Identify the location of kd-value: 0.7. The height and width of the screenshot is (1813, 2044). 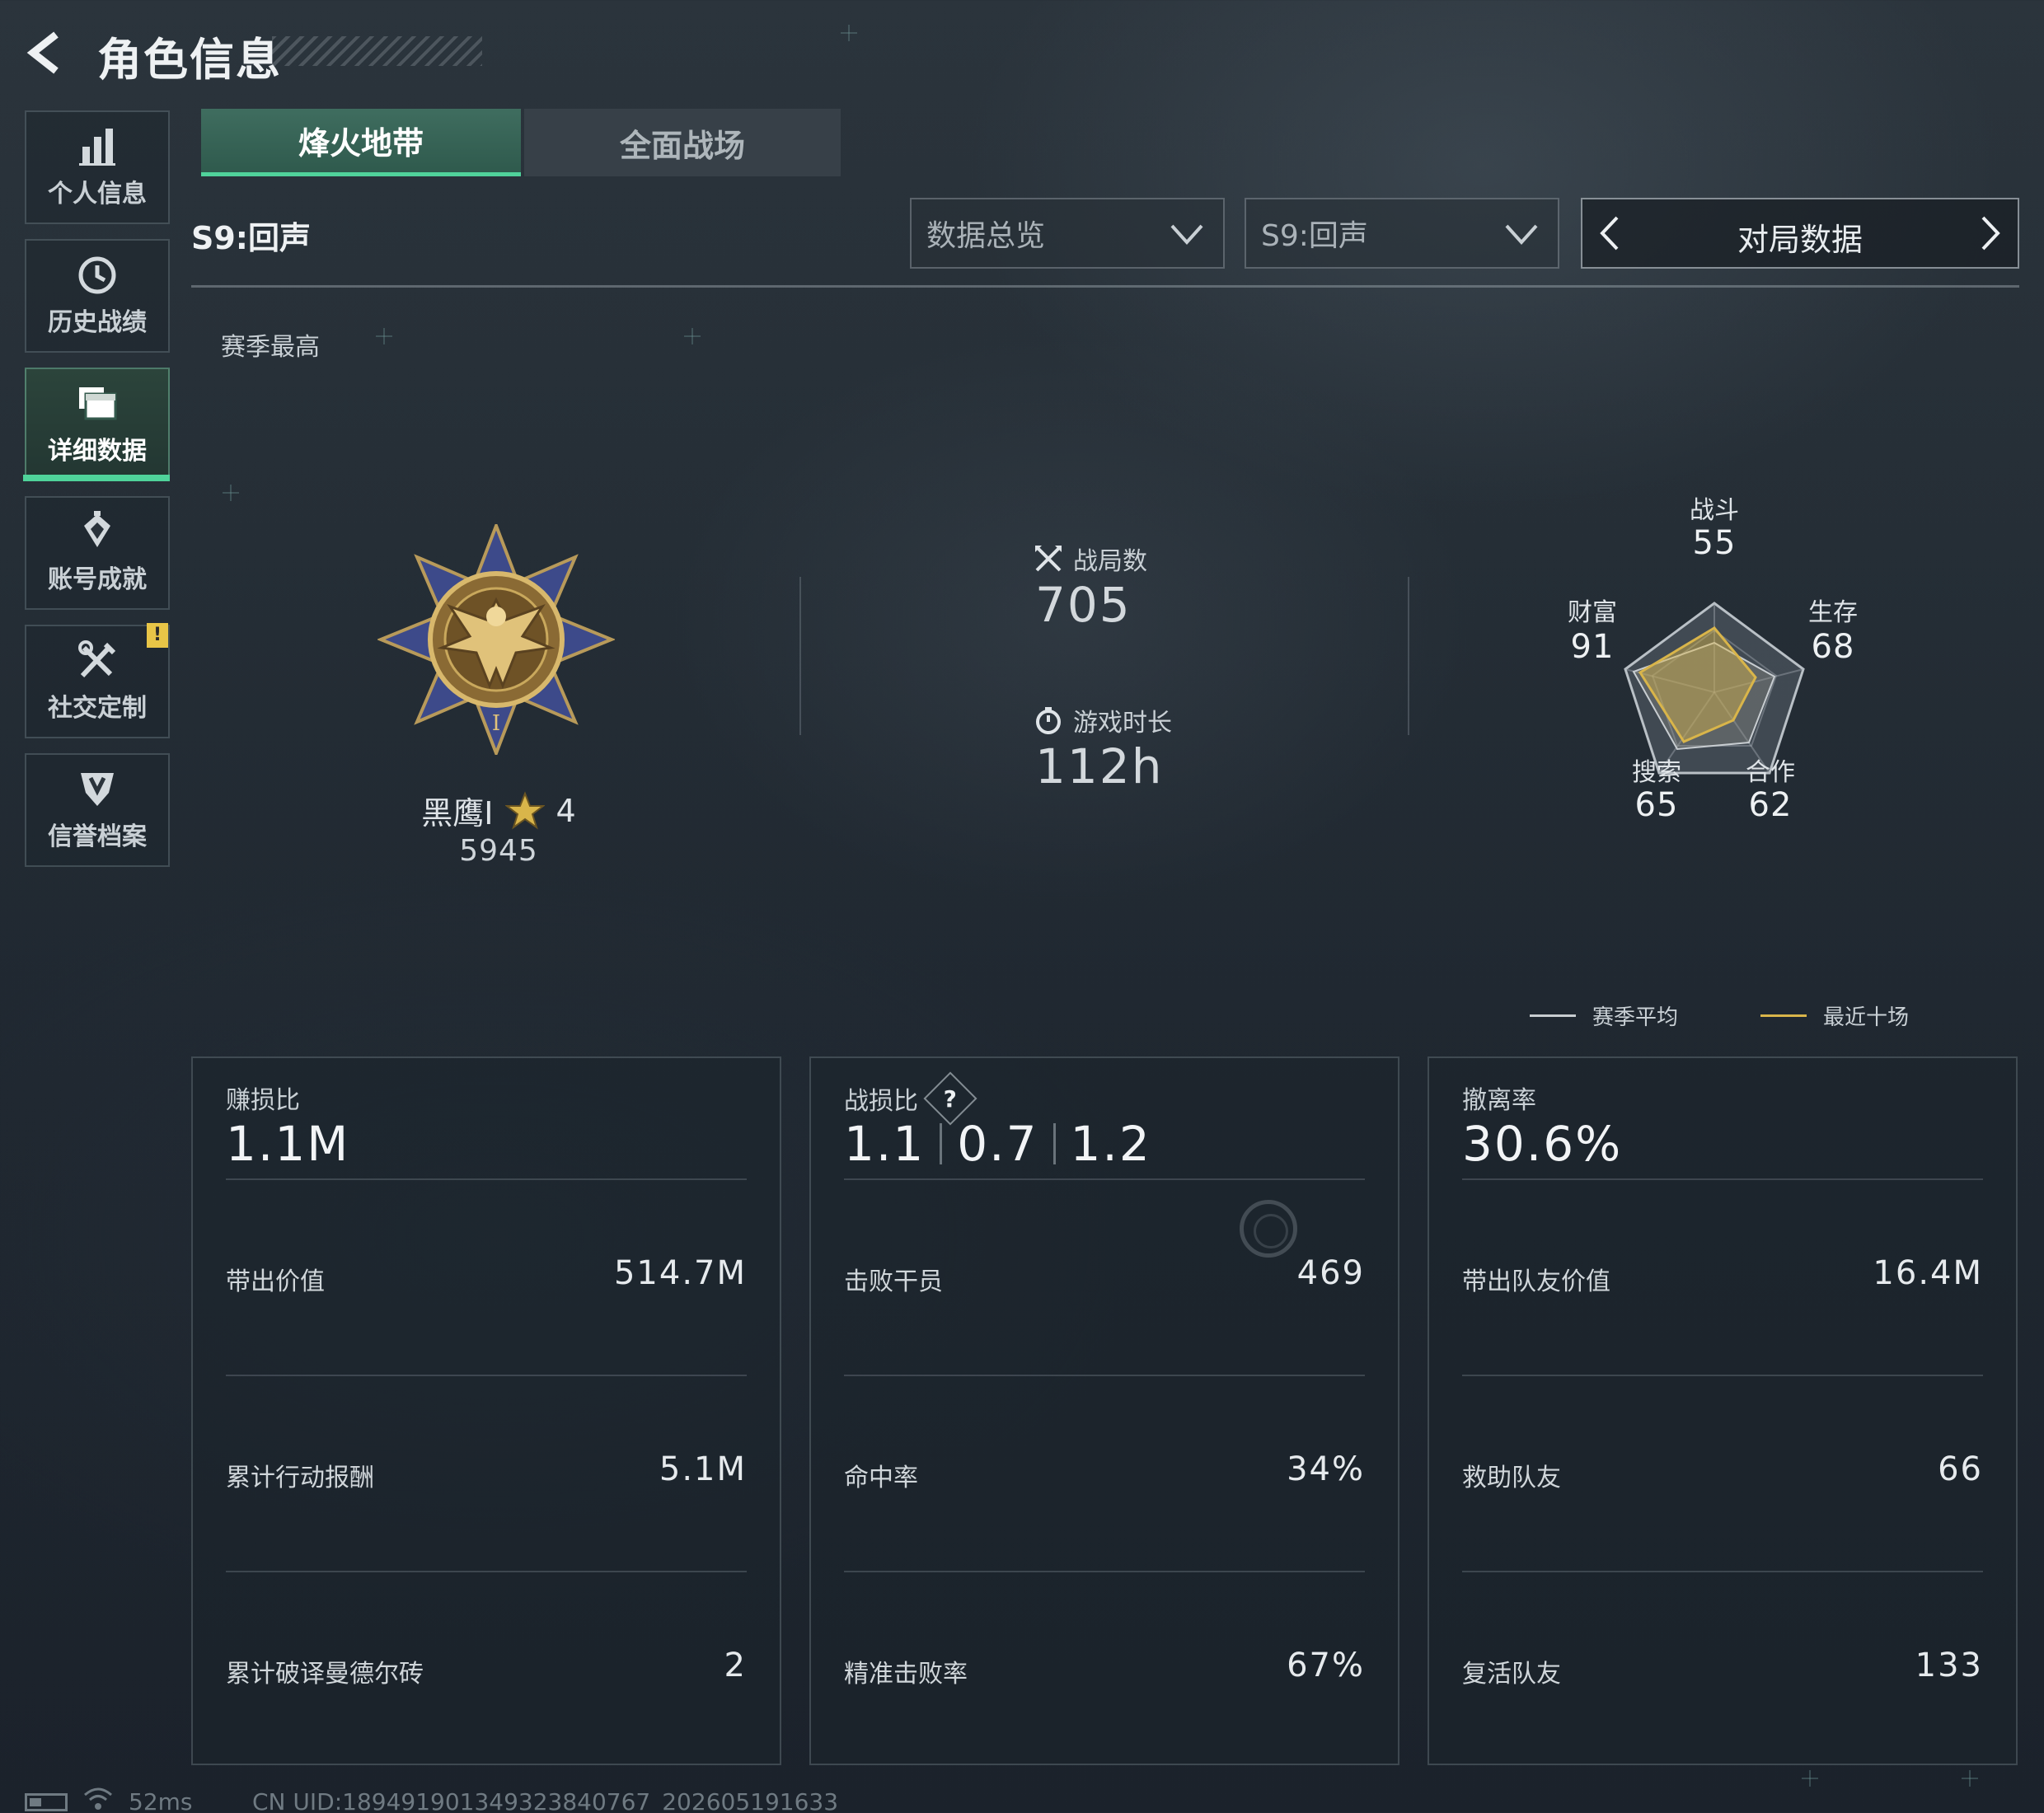
(997, 1144).